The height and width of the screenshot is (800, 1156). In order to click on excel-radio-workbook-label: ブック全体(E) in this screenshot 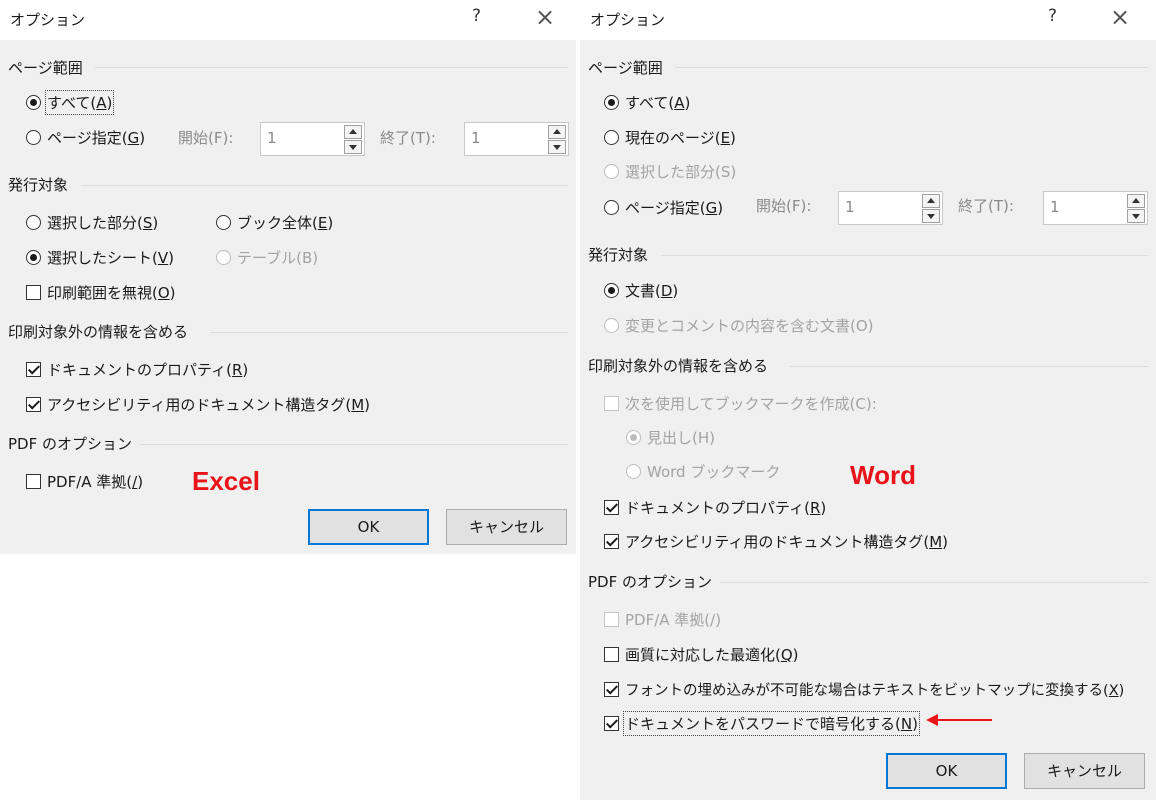, I will do `click(285, 223)`.